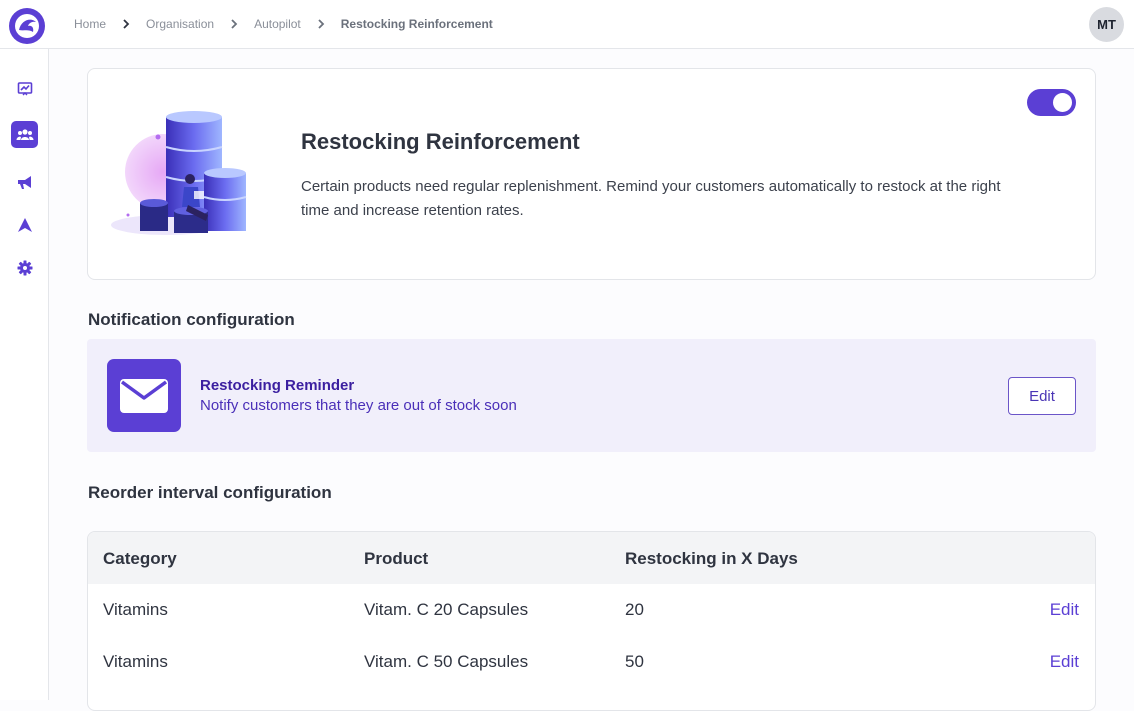 This screenshot has height=711, width=1134. I want to click on sidebar-item-settings, so click(24, 267).